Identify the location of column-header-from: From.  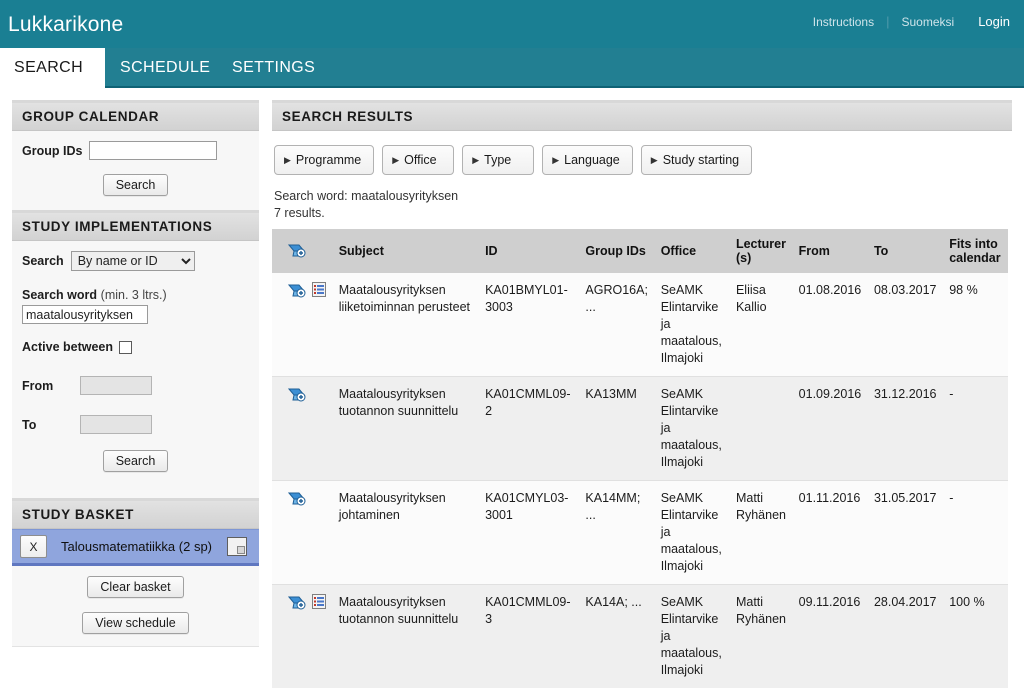
(832, 251).